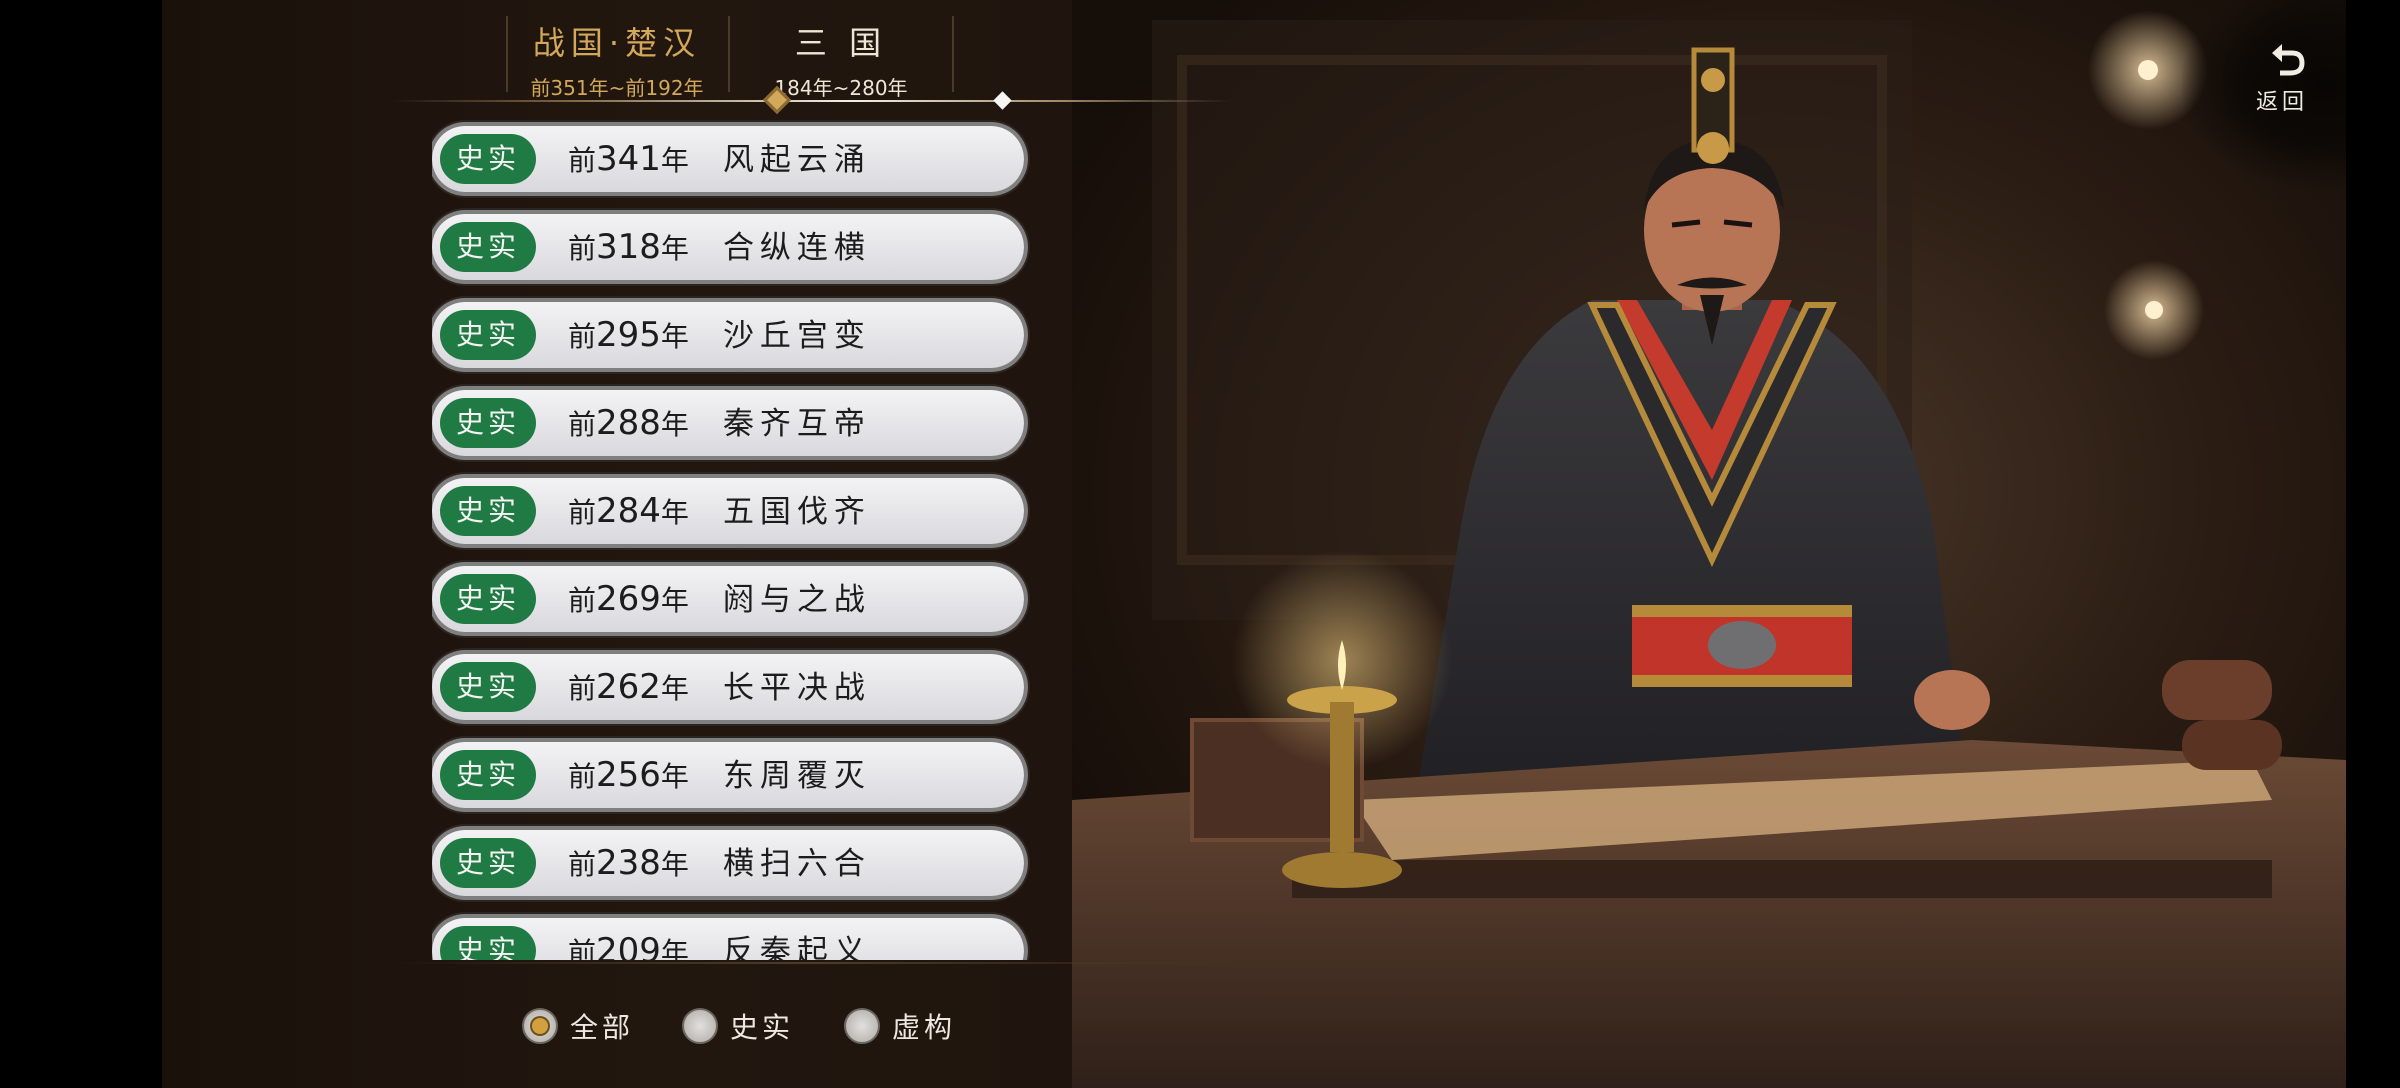  Describe the element at coordinates (719, 511) in the screenshot. I see `event-text: 前284年 五国伐齐` at that location.